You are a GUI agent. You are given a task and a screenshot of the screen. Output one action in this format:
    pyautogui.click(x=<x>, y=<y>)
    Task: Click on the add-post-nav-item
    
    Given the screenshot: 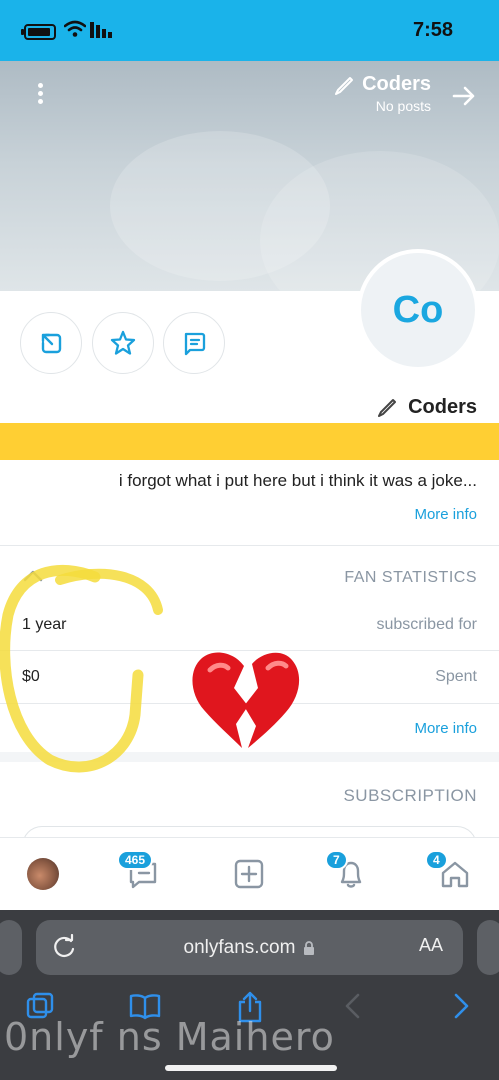 What is the action you would take?
    pyautogui.click(x=251, y=876)
    